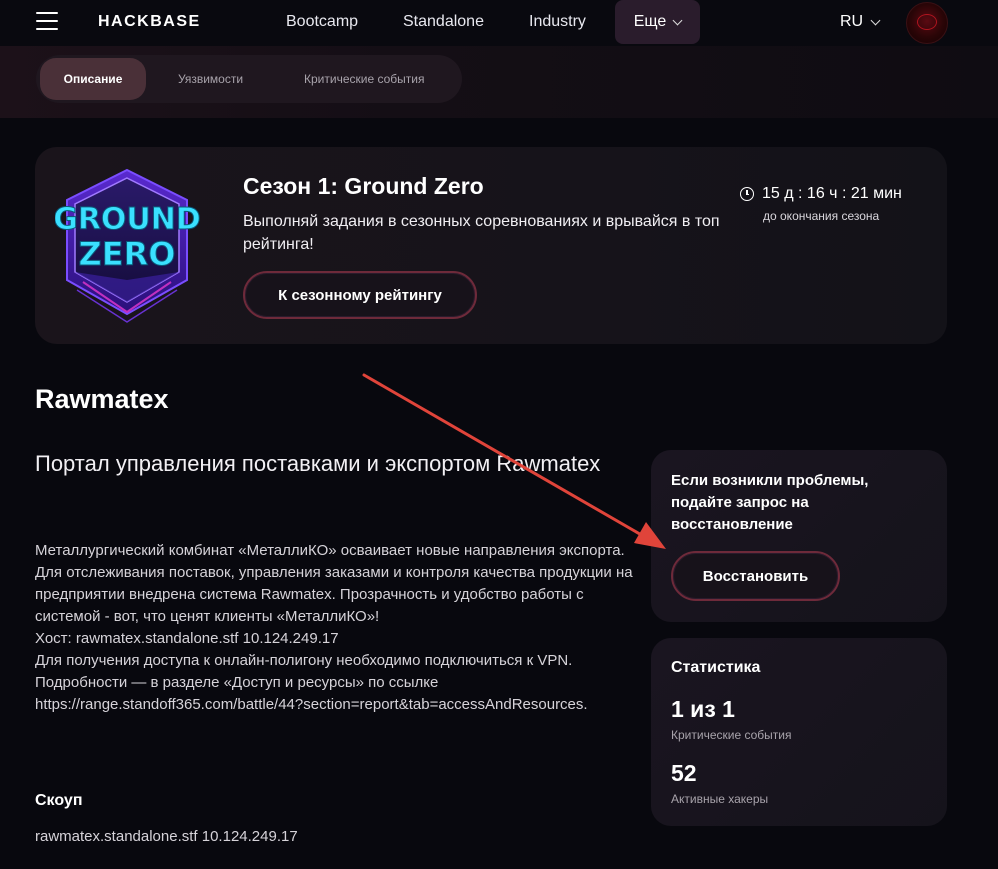  What do you see at coordinates (832, 193) in the screenshot?
I see `season-timer-value: 15 д : 16 ч : 21 мин` at bounding box center [832, 193].